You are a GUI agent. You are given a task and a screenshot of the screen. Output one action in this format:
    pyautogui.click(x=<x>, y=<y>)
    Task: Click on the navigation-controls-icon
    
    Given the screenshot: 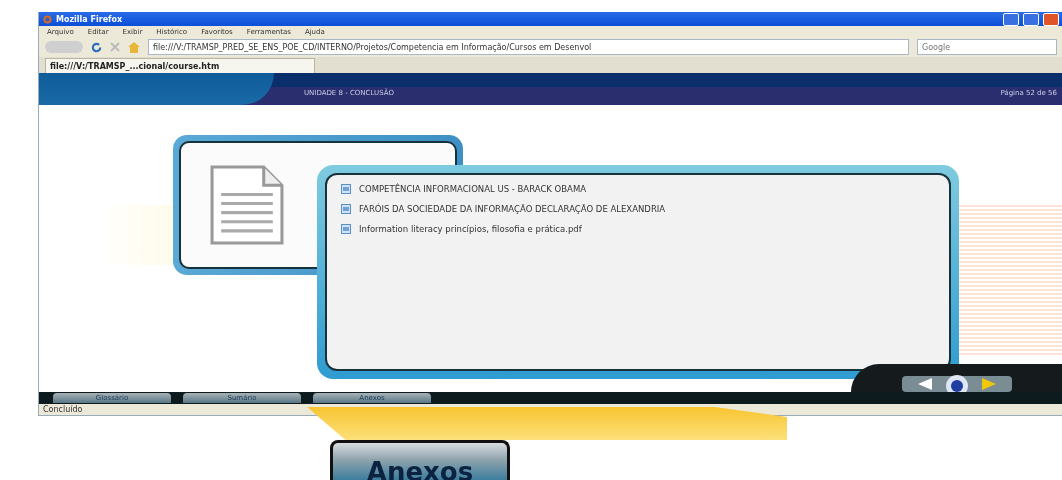 What is the action you would take?
    pyautogui.click(x=957, y=382)
    